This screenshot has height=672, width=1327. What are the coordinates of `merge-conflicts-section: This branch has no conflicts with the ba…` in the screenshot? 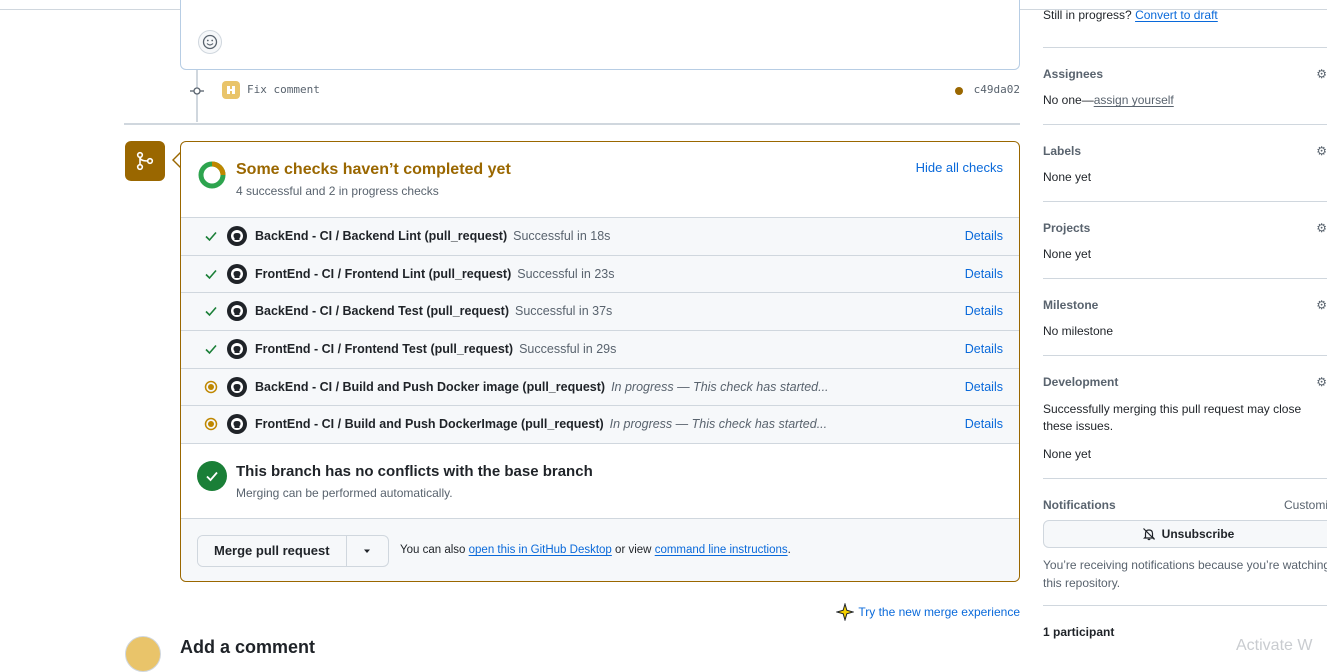 It's located at (600, 480).